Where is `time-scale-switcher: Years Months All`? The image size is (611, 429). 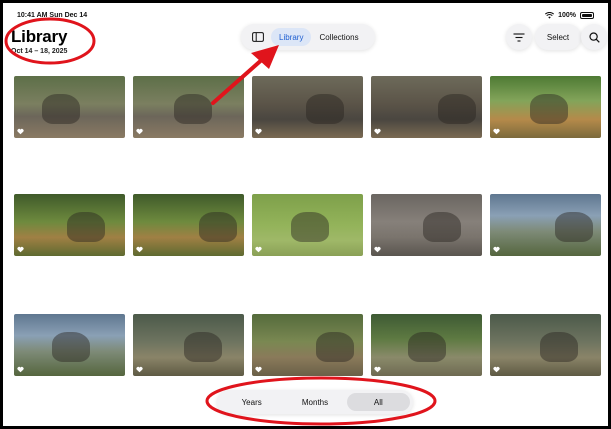
time-scale-switcher: Years Months All is located at coordinates (315, 402).